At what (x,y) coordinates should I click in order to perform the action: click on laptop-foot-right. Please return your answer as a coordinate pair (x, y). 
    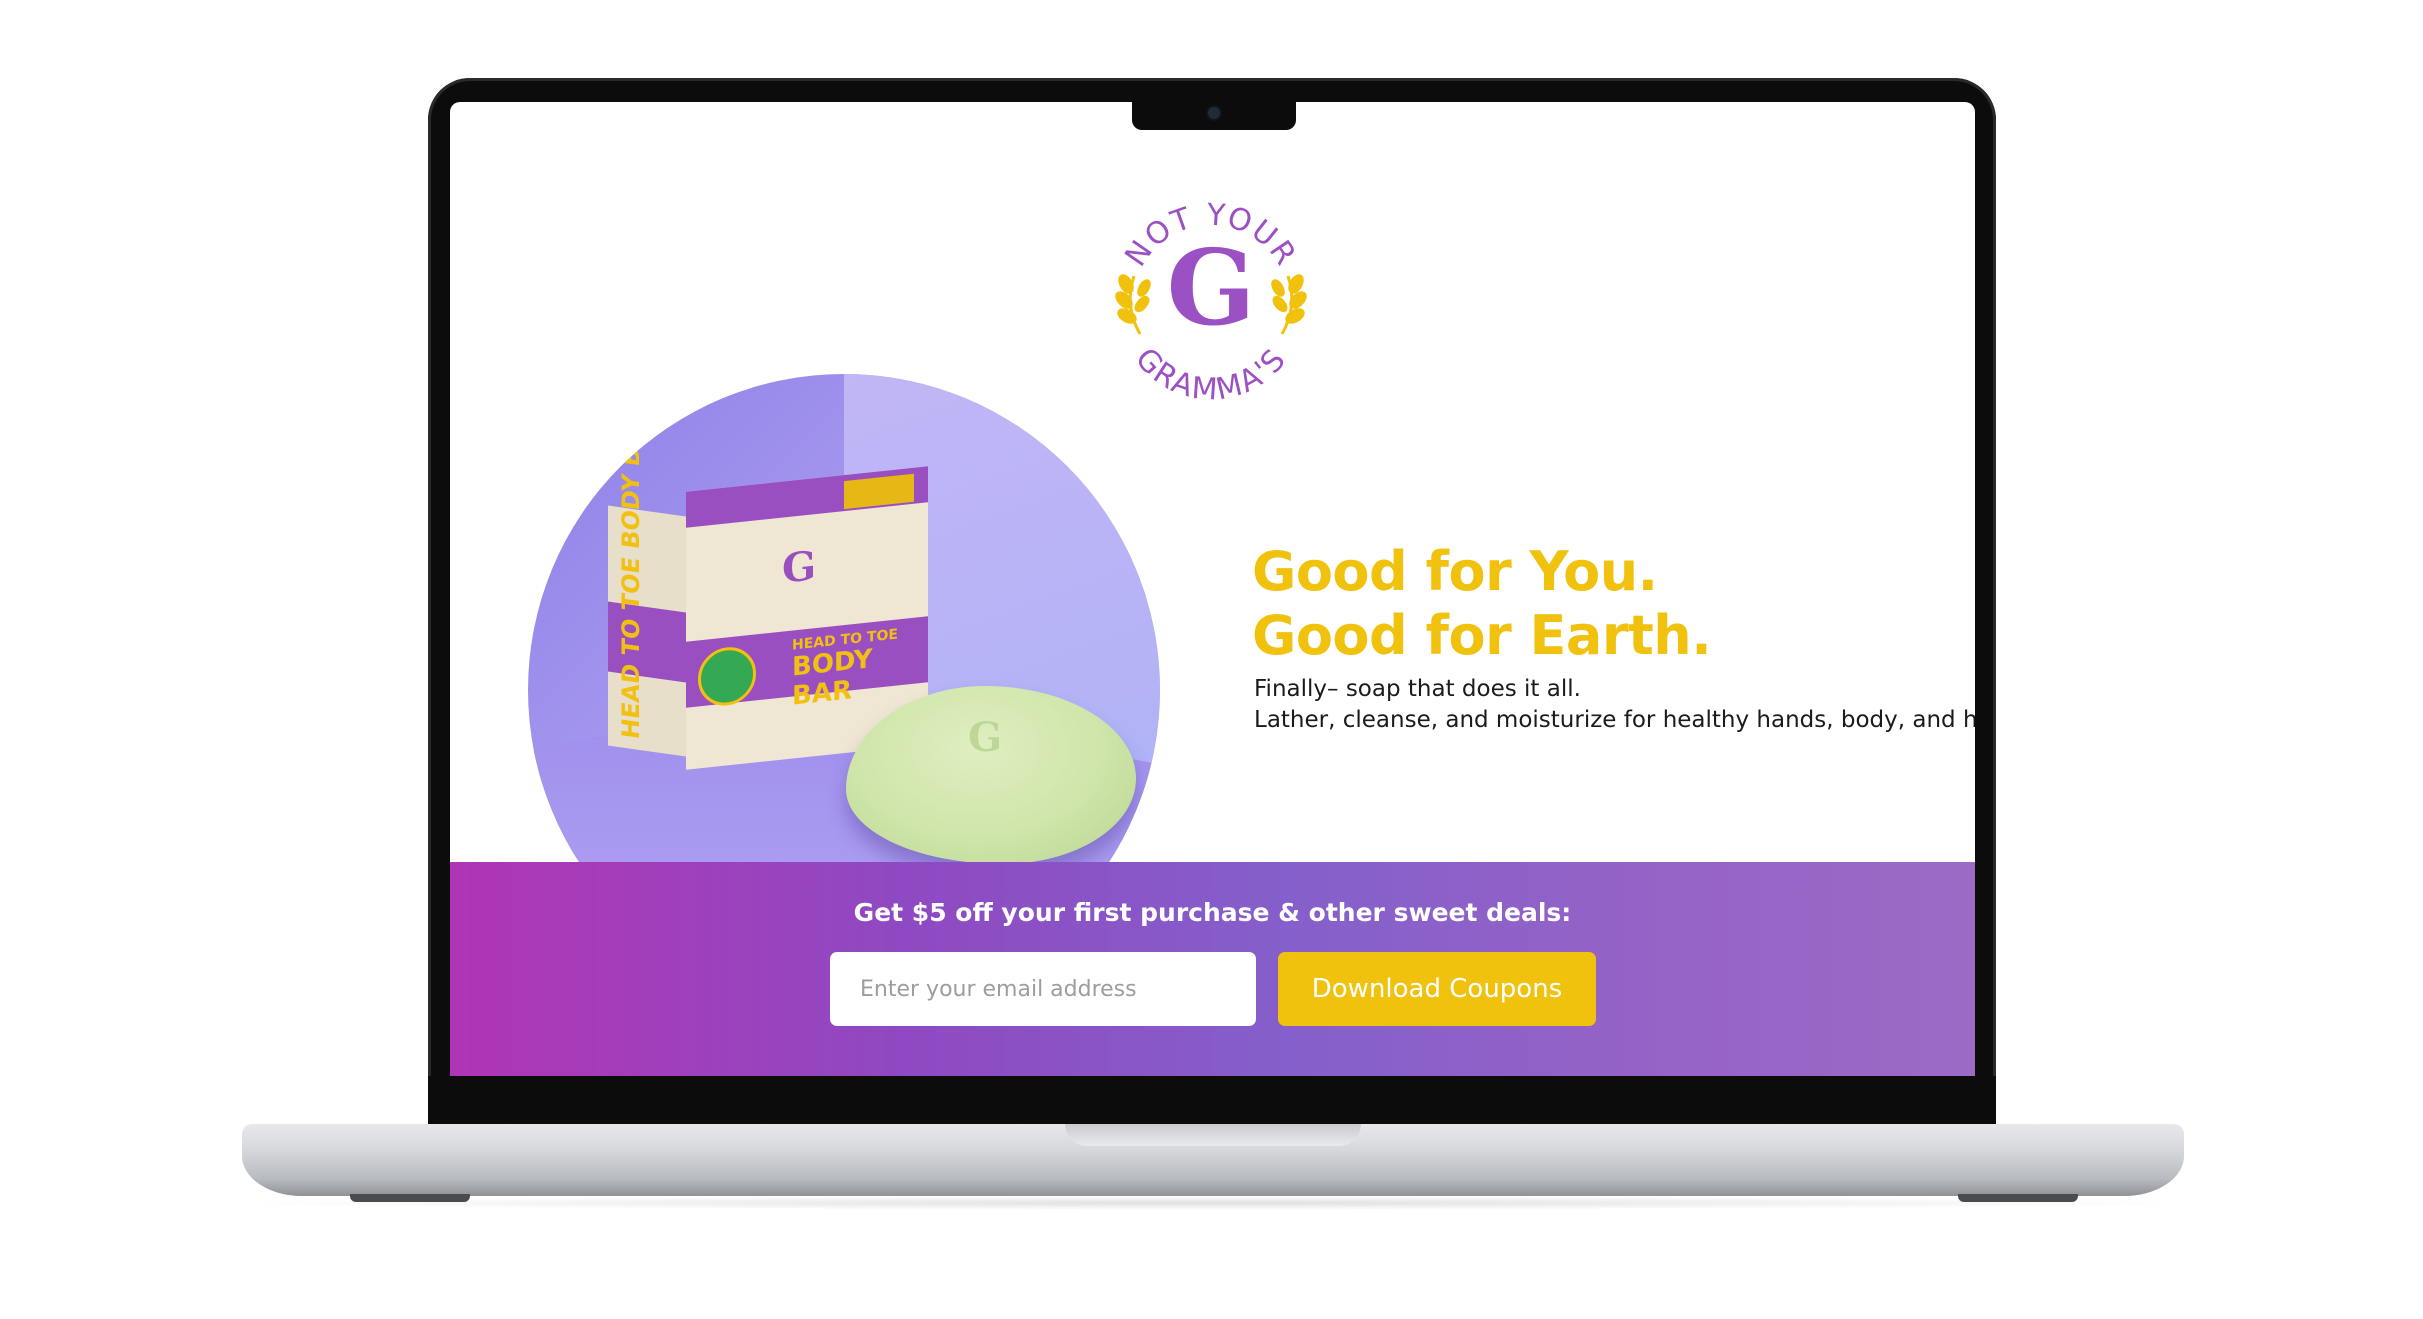
    Looking at the image, I should click on (2018, 1198).